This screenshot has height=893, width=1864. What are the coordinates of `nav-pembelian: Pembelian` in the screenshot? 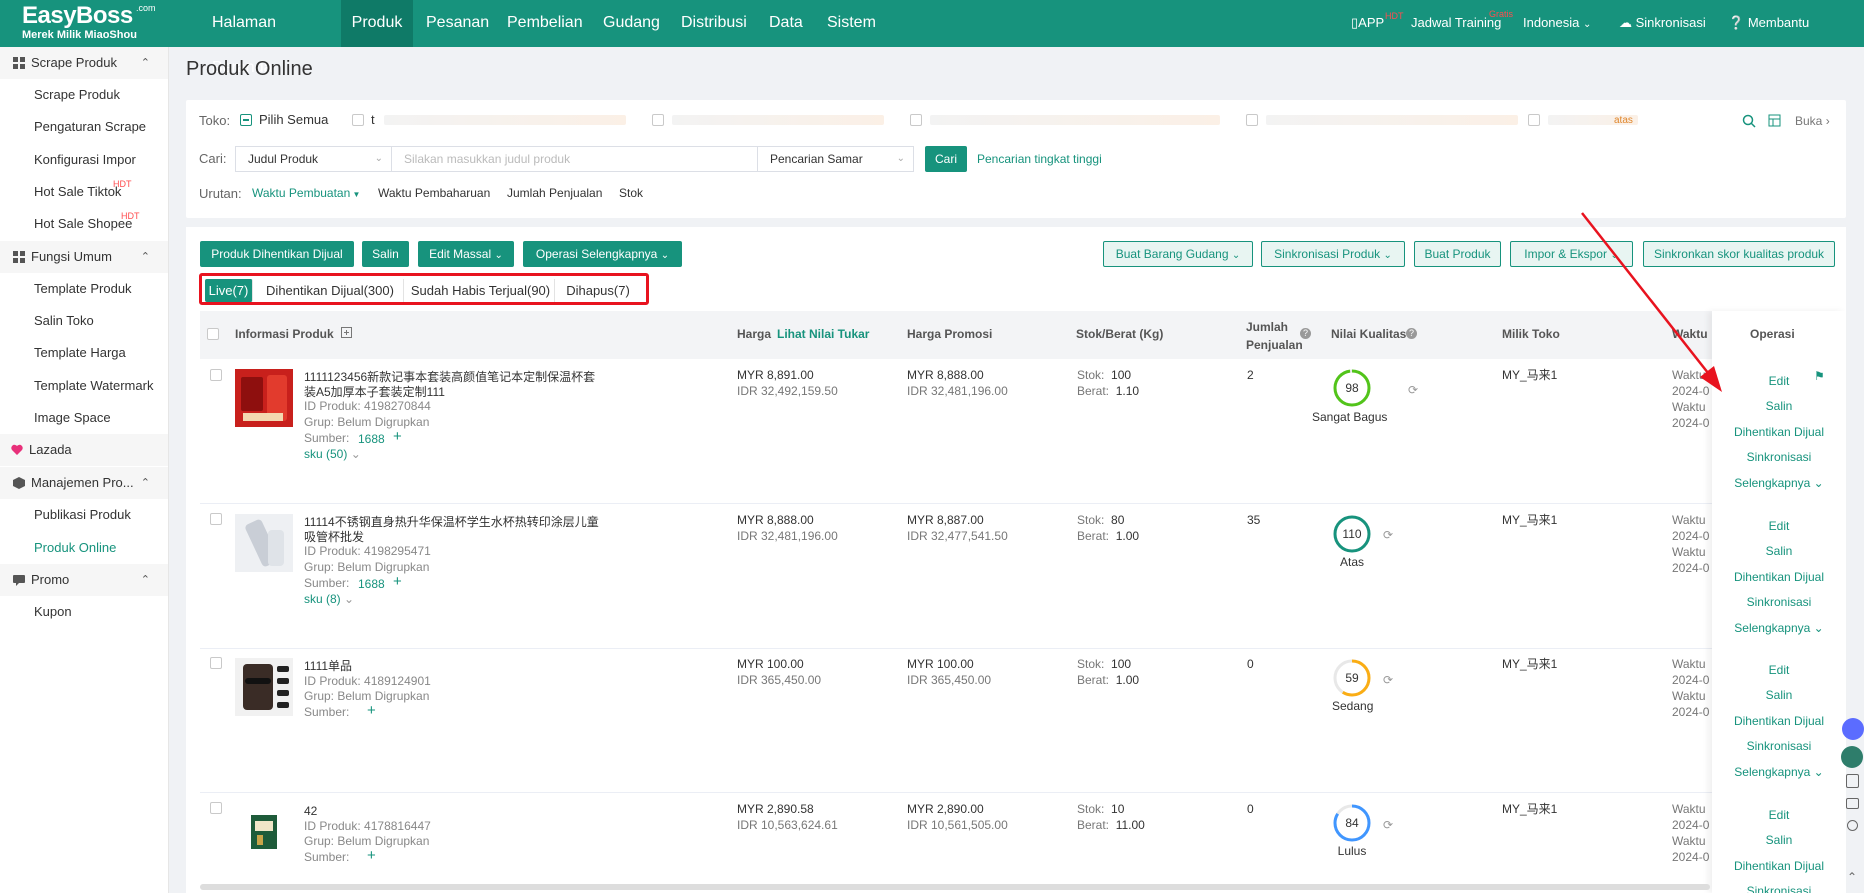 It's located at (545, 23).